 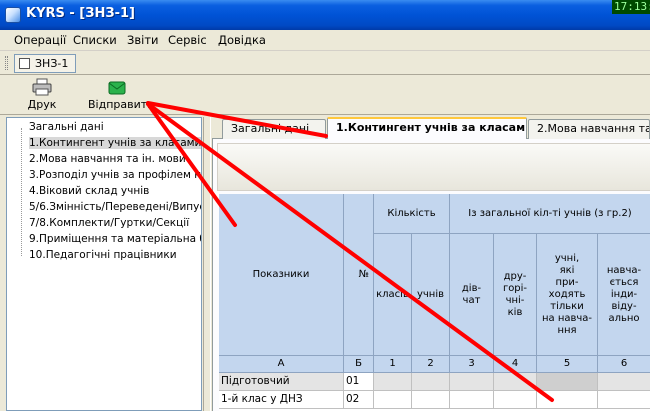 I want to click on row-name: Підготовчий, so click(x=281, y=382).